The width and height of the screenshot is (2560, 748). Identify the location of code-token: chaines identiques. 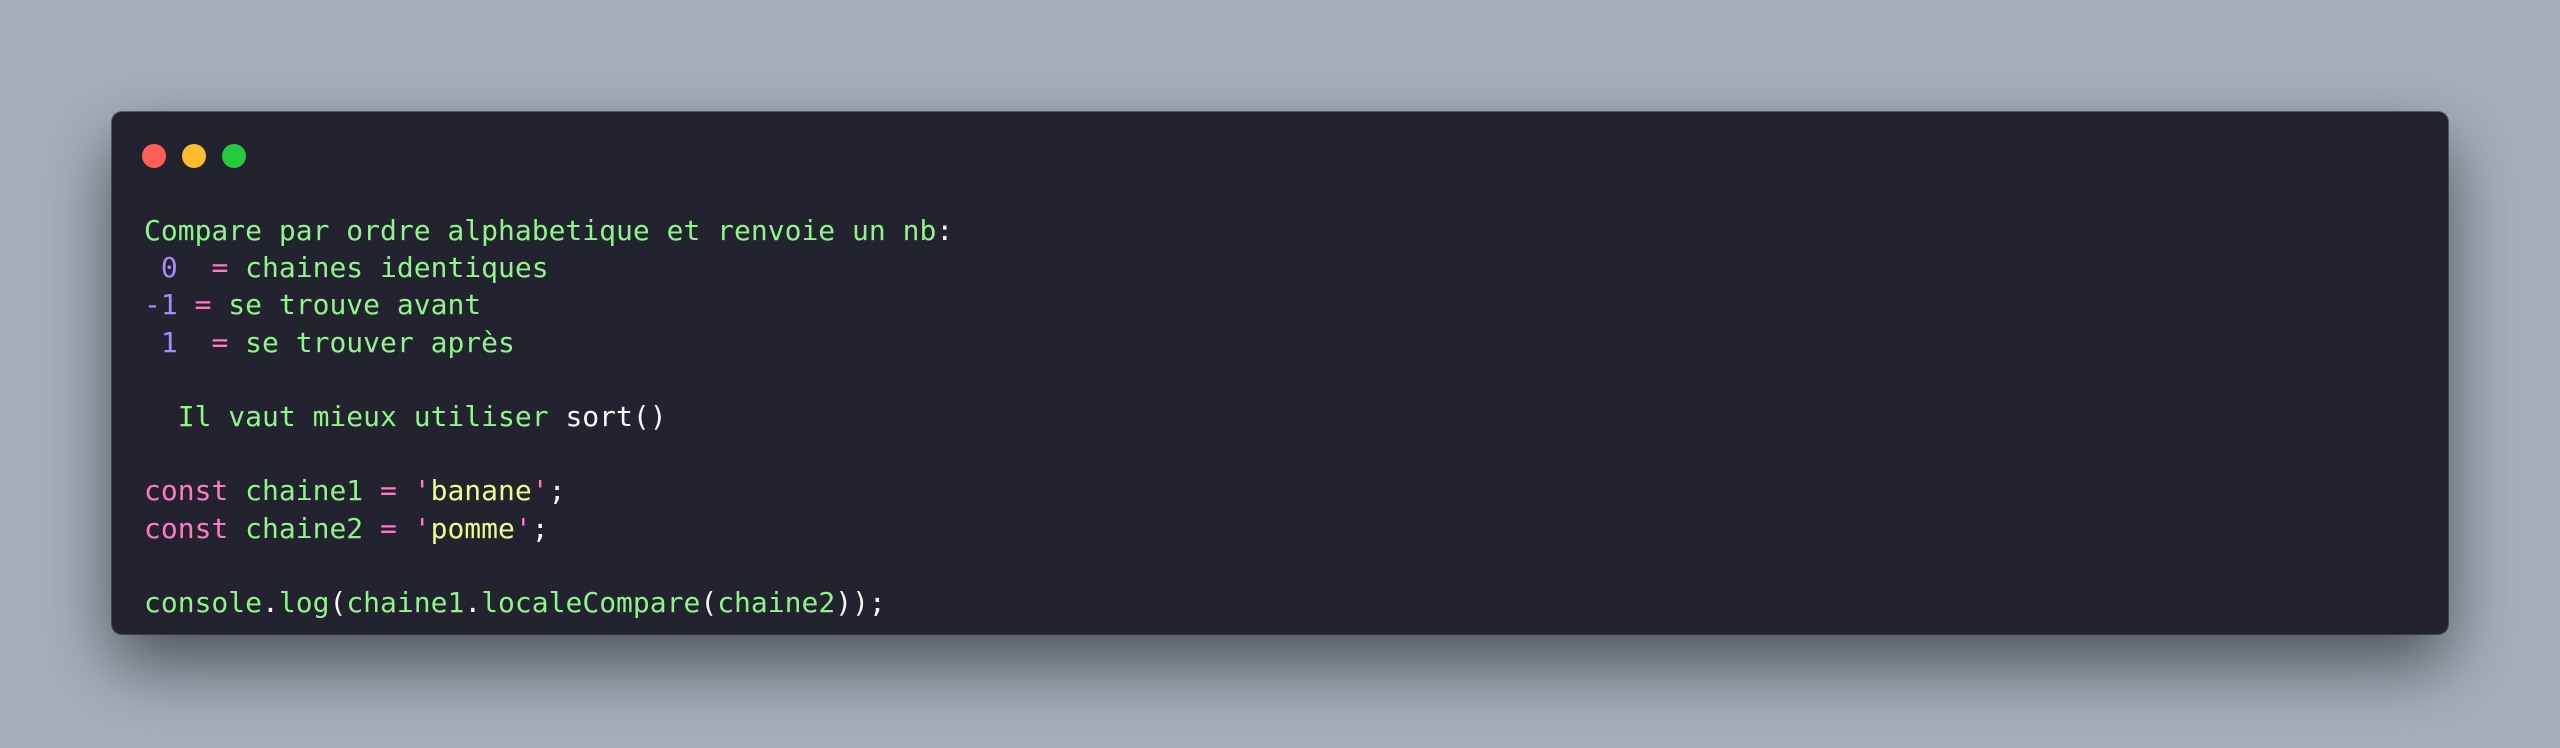
(388, 268).